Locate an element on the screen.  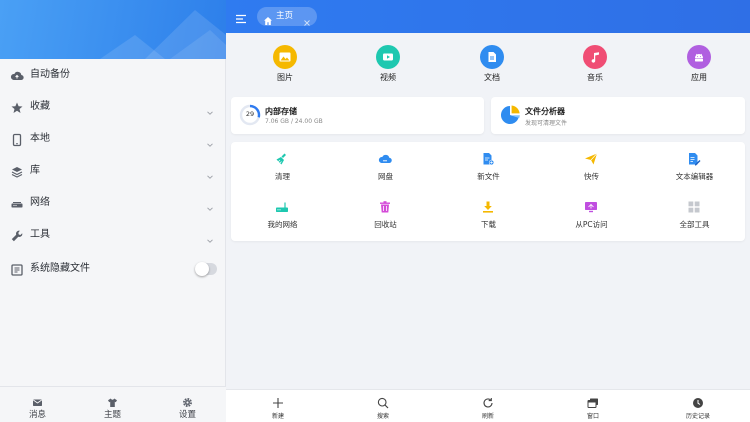
router-icon is located at coordinates (282, 206).